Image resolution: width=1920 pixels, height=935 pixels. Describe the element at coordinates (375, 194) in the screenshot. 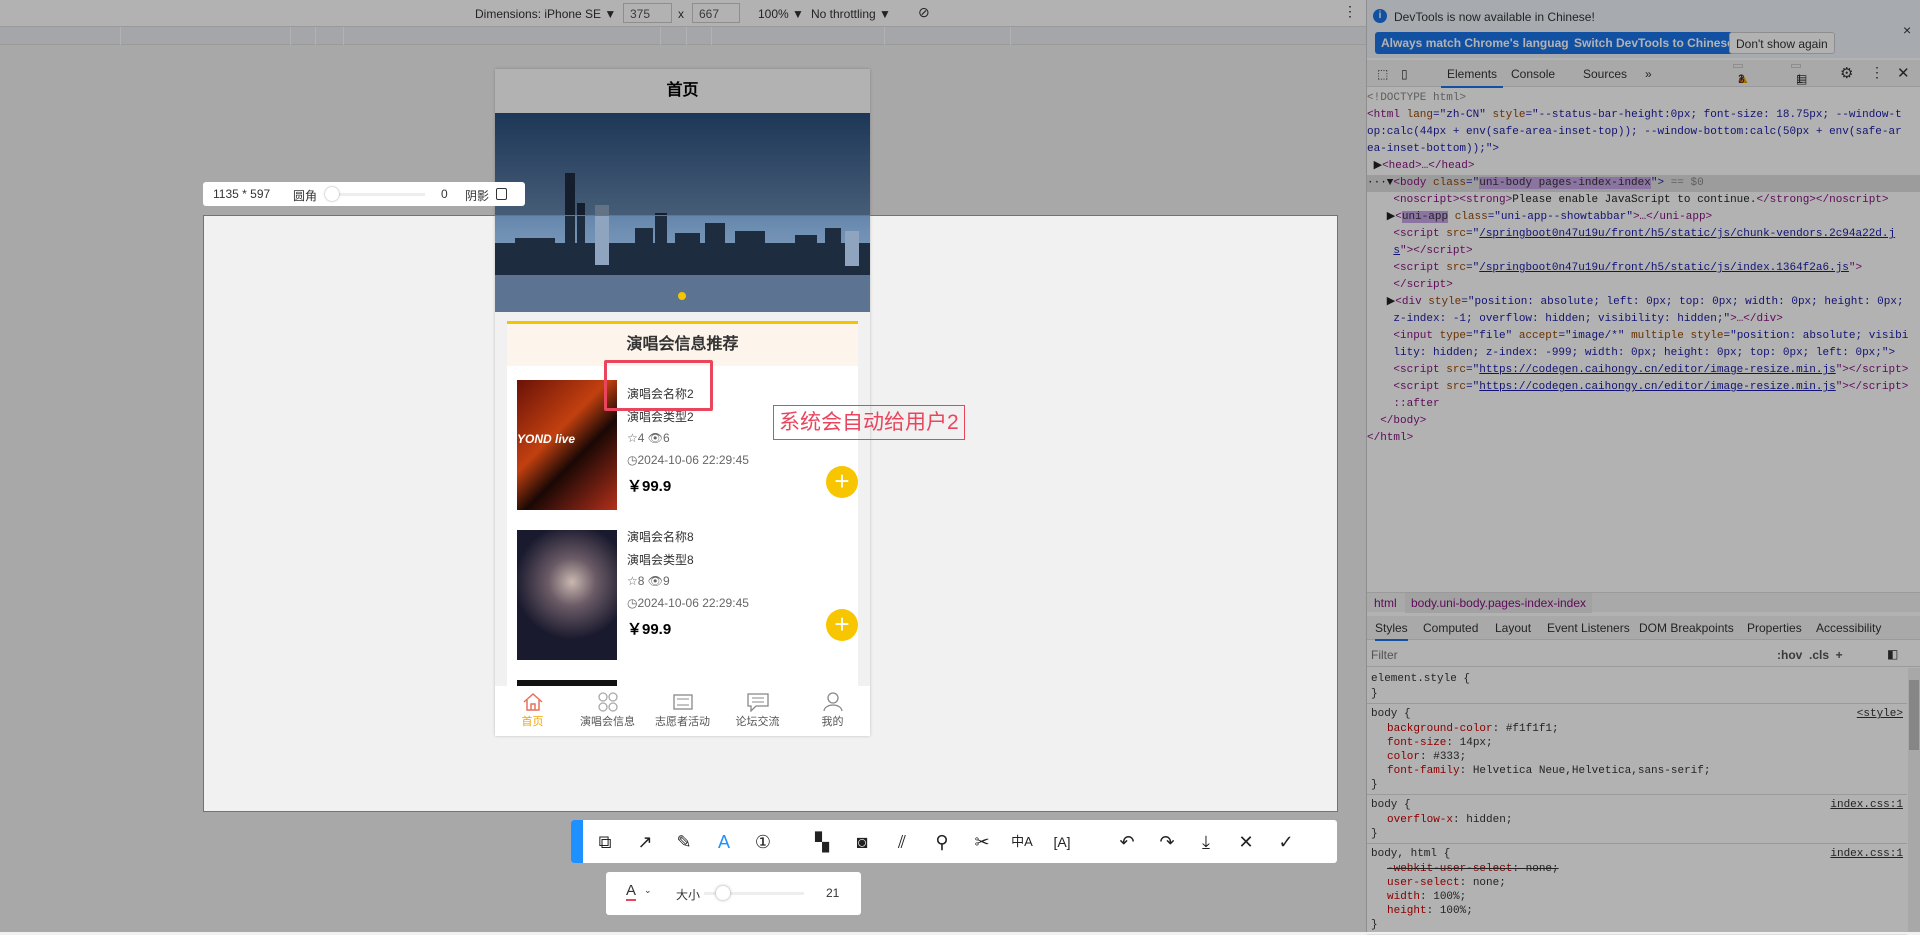

I see `radius-slider` at that location.